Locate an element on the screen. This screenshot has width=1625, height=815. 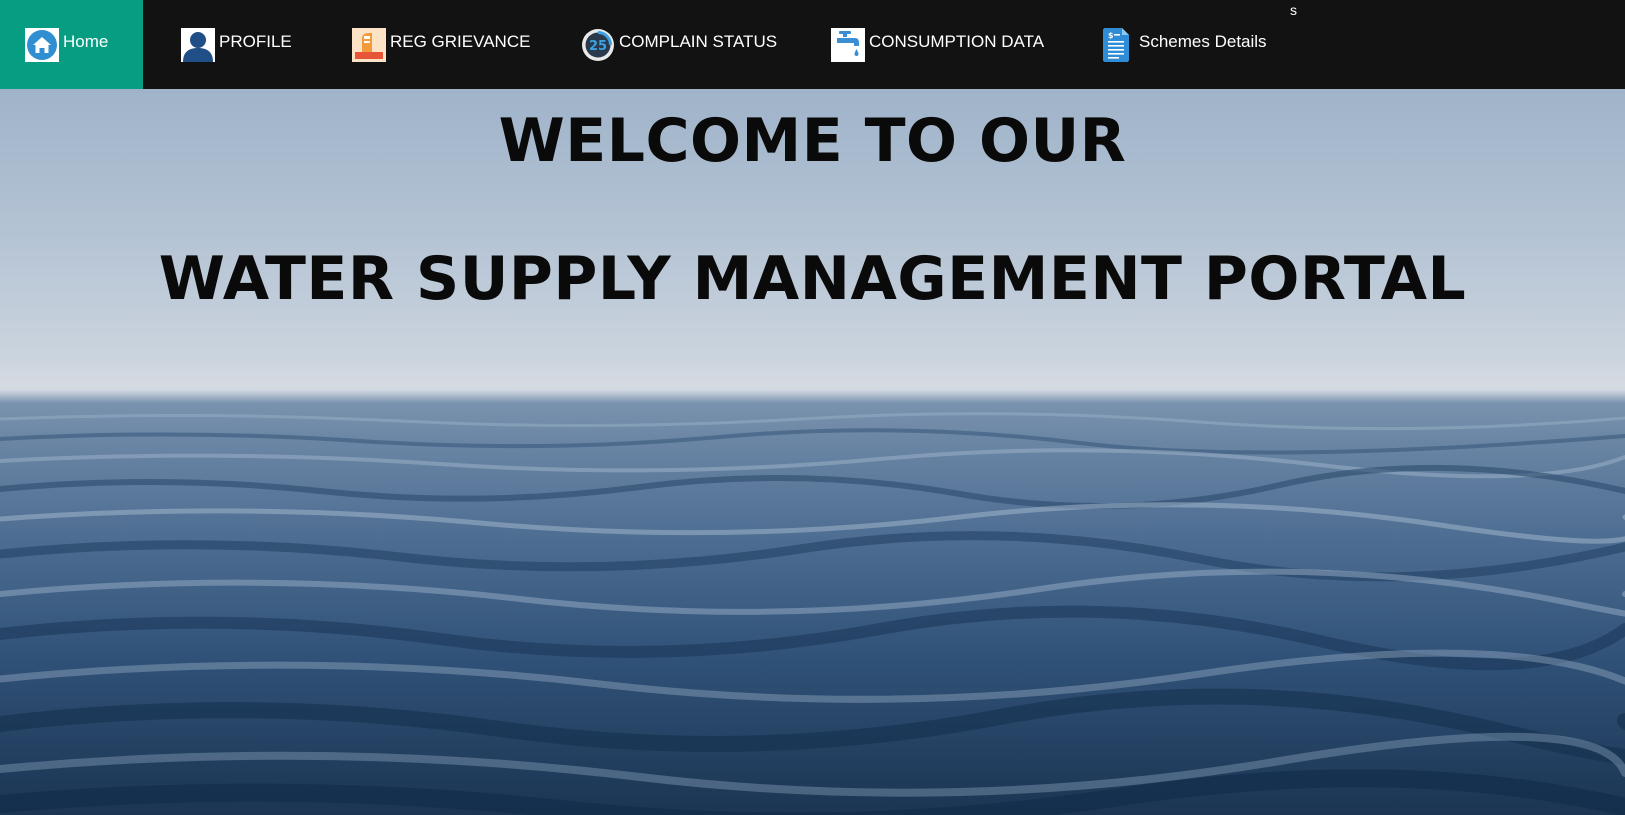
nav-home-label: Home is located at coordinates (86, 41).